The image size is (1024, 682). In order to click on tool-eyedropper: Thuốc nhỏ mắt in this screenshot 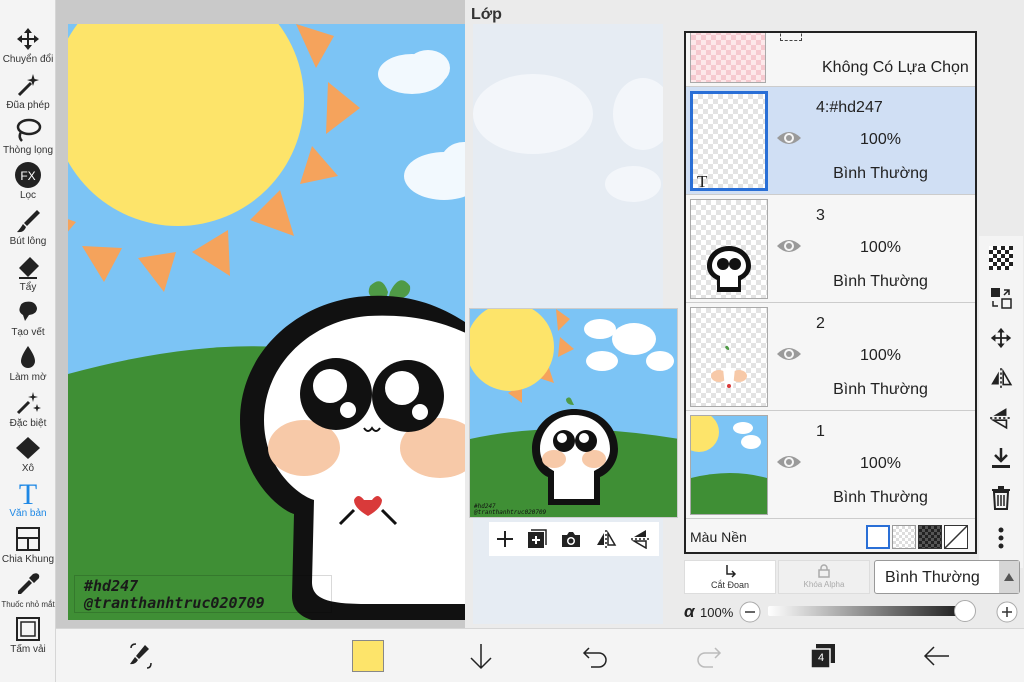, I will do `click(28, 590)`.